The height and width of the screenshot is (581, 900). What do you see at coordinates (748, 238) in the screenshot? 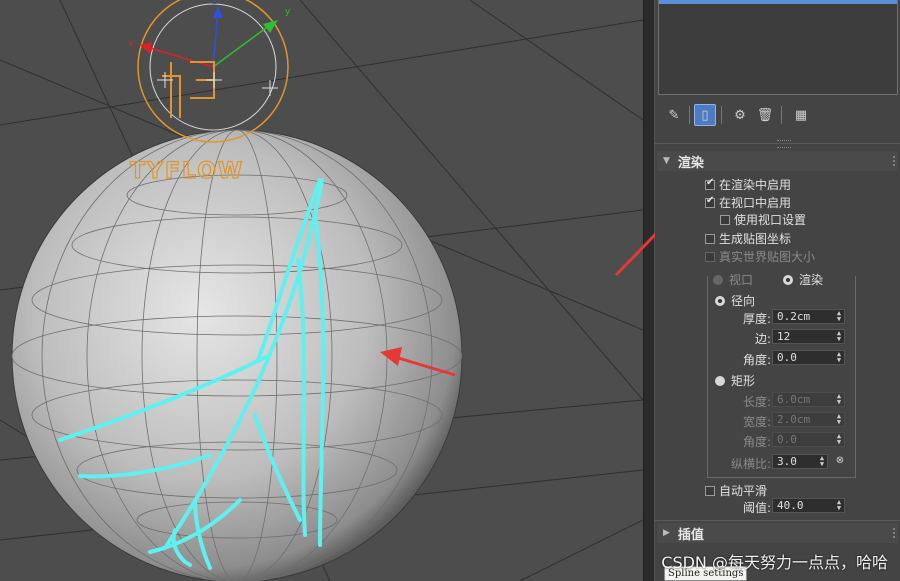
I see `generate-mapping-checkbox: 生成贴图坐标` at bounding box center [748, 238].